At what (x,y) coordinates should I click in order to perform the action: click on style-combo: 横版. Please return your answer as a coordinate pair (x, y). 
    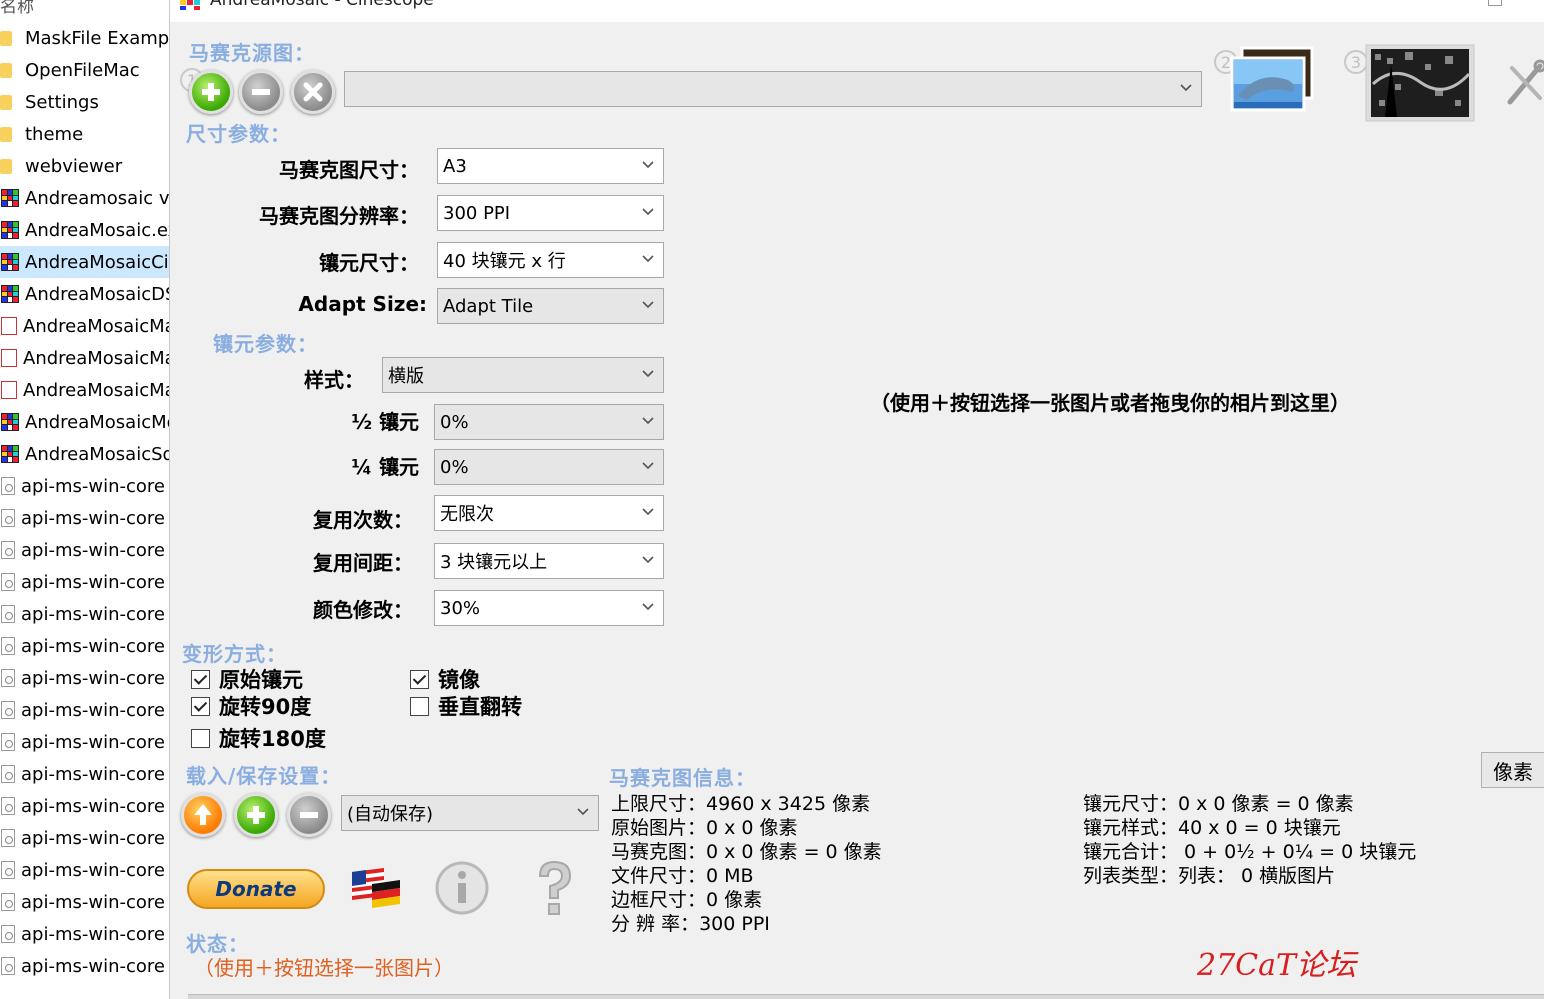
    Looking at the image, I should click on (523, 375).